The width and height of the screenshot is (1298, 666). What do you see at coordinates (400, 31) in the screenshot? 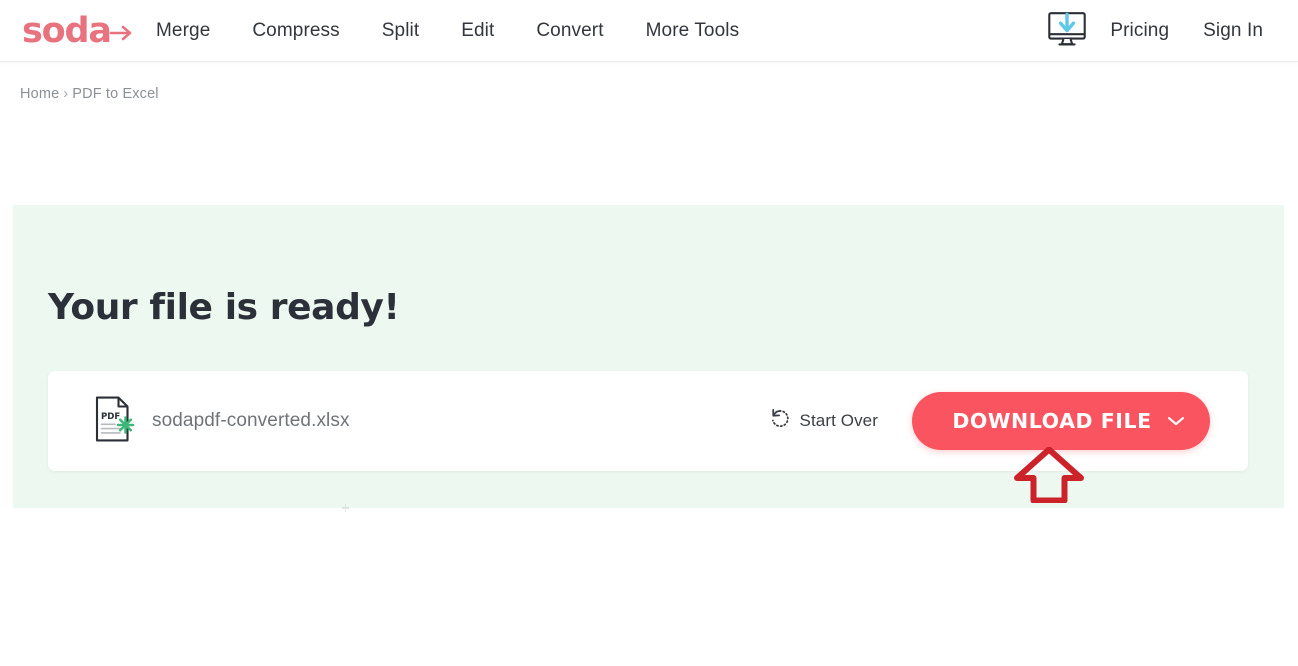
I see `nav-link-split: Split` at bounding box center [400, 31].